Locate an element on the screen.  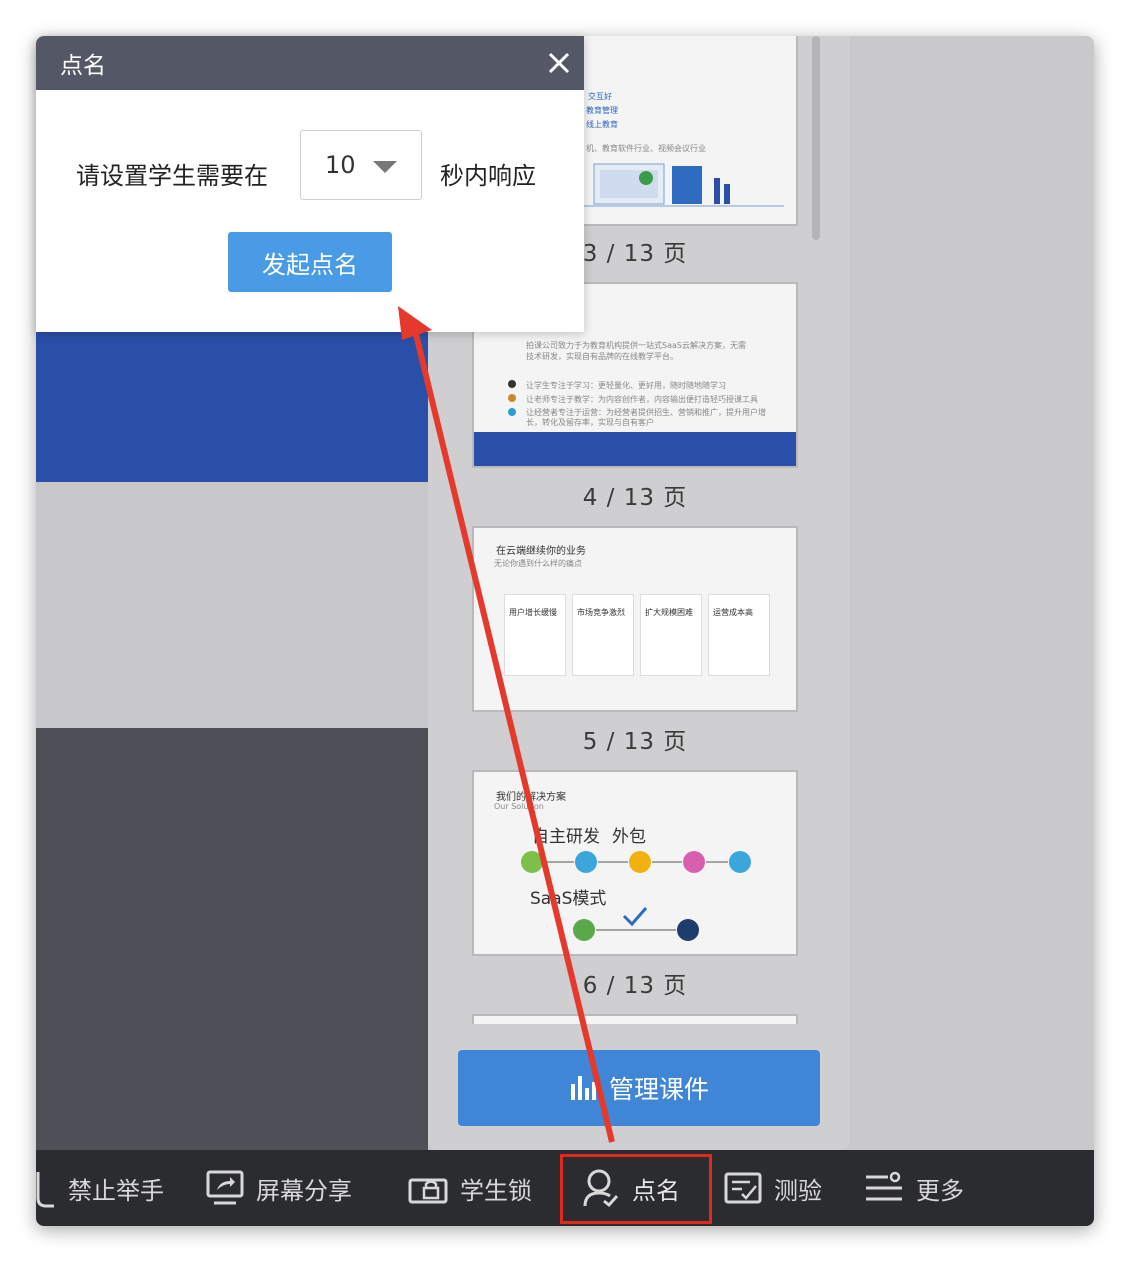
bottom-toolbar: 禁止举手 屏幕分享 学生锁 点名 测验 更多 is located at coordinates (565, 1188).